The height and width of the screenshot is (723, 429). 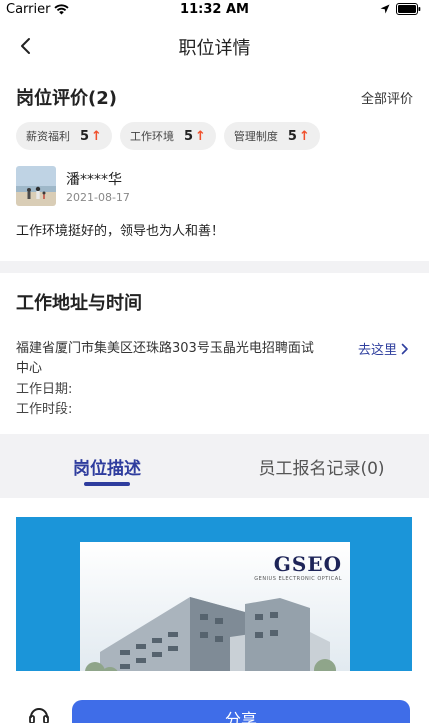 I want to click on section-divider, so click(x=214, y=267).